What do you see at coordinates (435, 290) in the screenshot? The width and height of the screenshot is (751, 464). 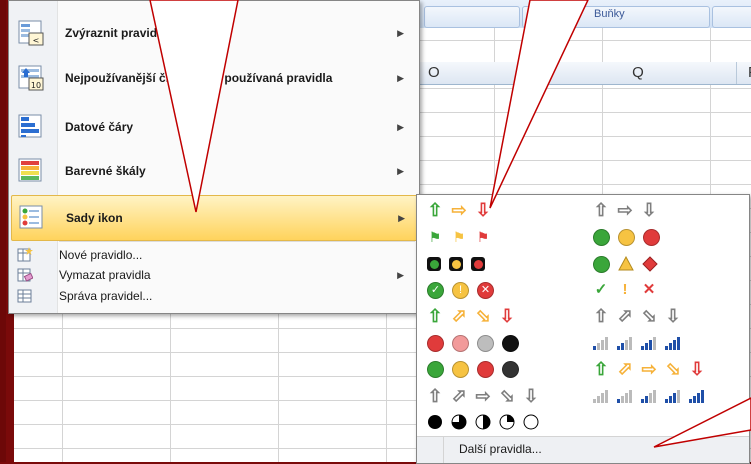 I see `check-circle-icon: ✓` at bounding box center [435, 290].